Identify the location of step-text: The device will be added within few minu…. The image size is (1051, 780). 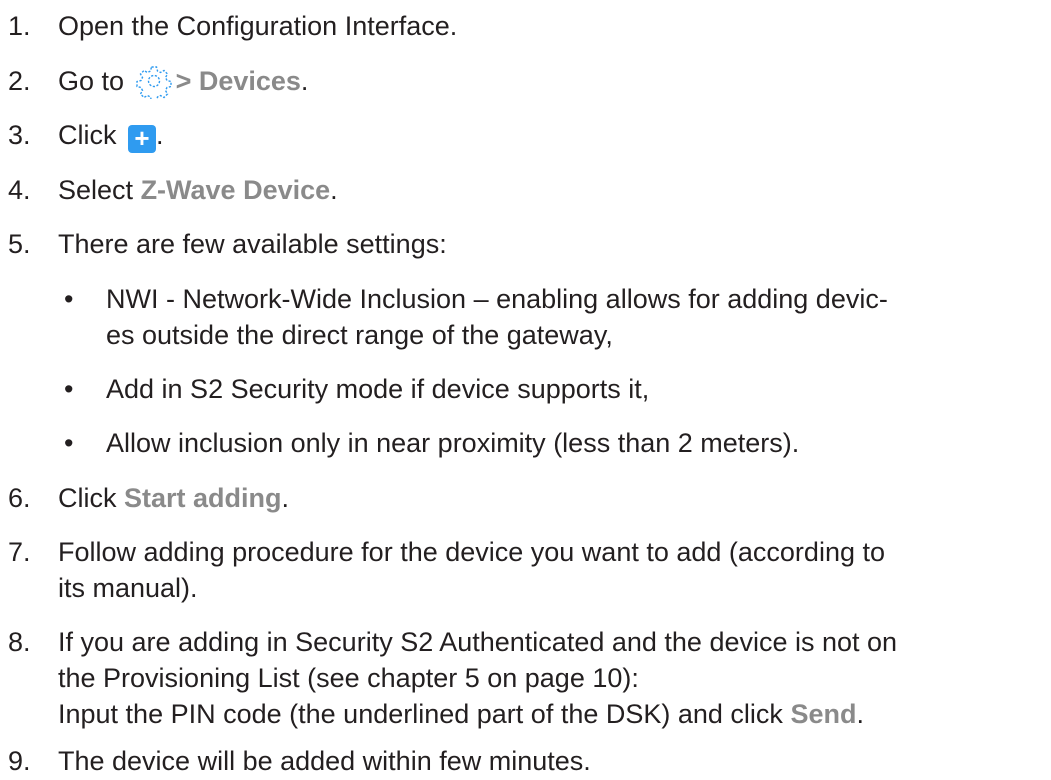
(324, 761).